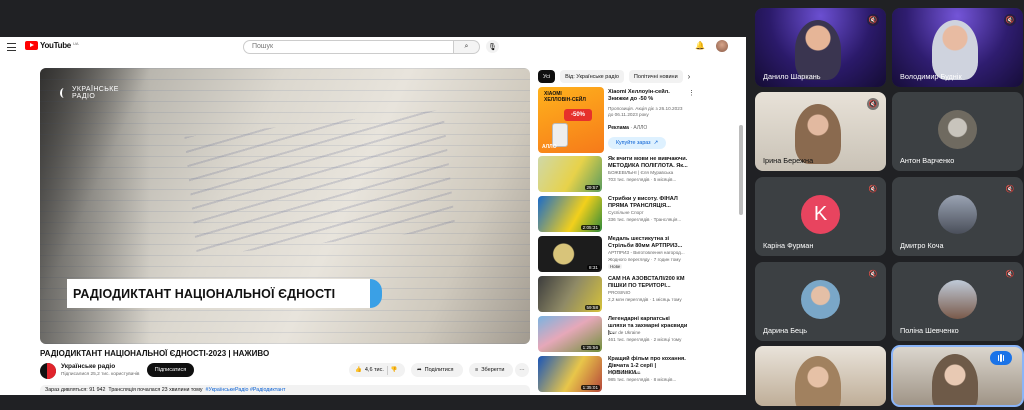 This screenshot has height=410, width=1024. What do you see at coordinates (788, 245) in the screenshot?
I see `participant-name: Каріна Фурман` at bounding box center [788, 245].